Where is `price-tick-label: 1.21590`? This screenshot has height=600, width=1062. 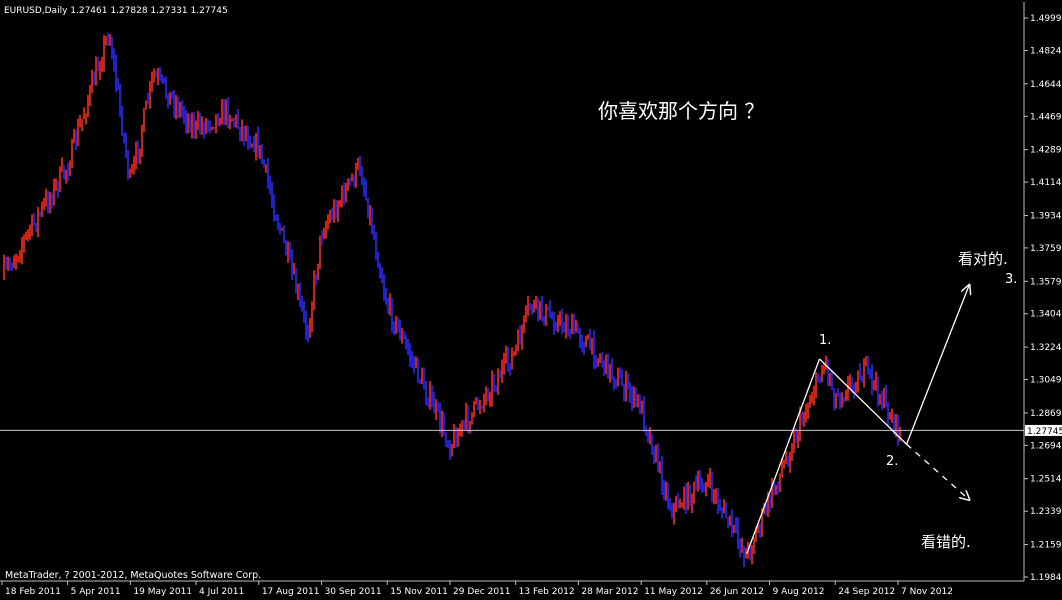
price-tick-label: 1.21590 is located at coordinates (1046, 546).